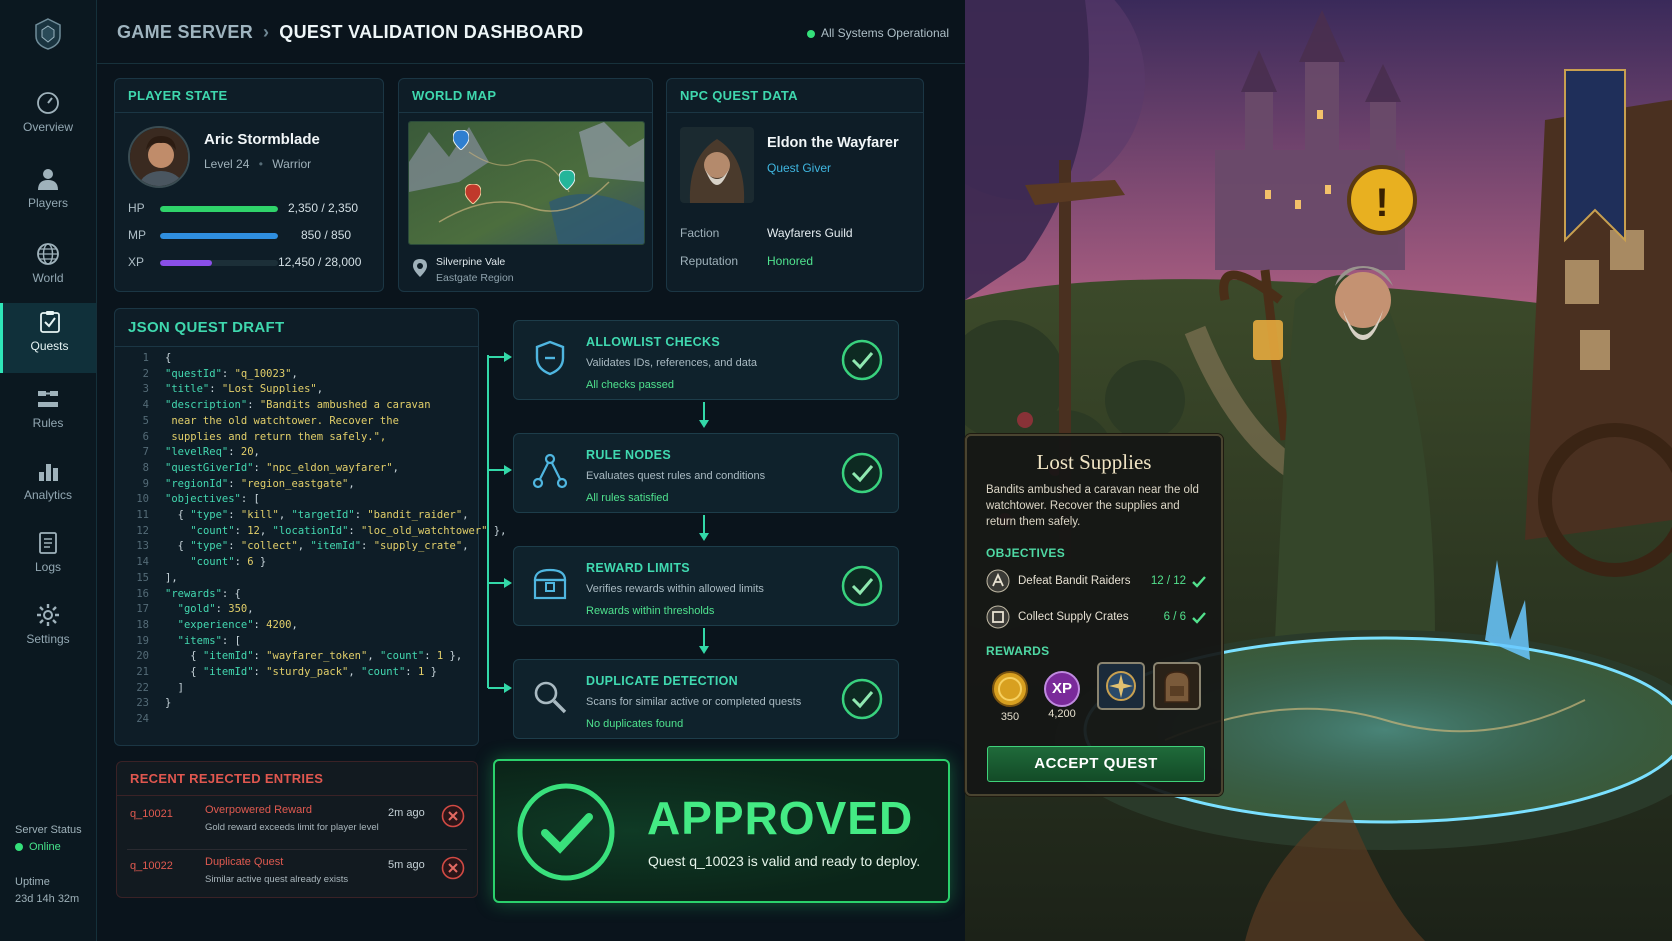 The height and width of the screenshot is (941, 1672). I want to click on faction-value: Wayfarers Guild, so click(810, 233).